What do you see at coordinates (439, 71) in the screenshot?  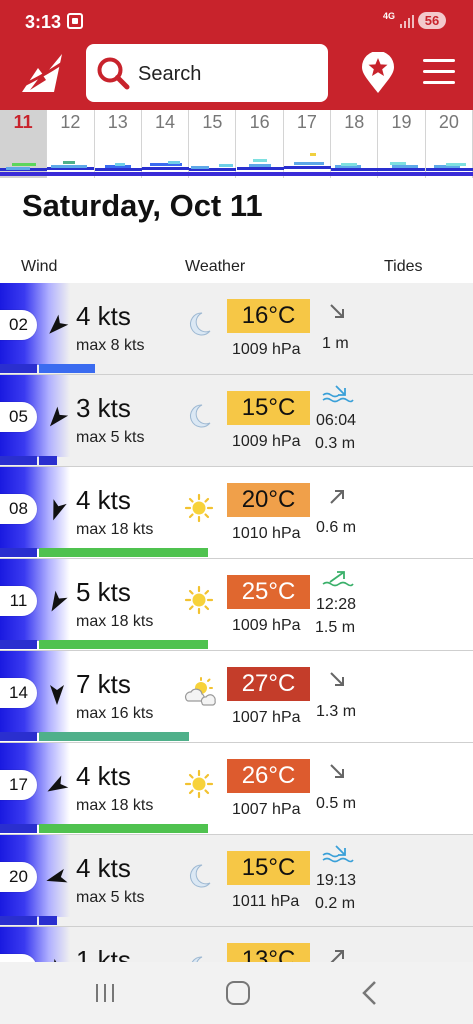 I see `menu-icon` at bounding box center [439, 71].